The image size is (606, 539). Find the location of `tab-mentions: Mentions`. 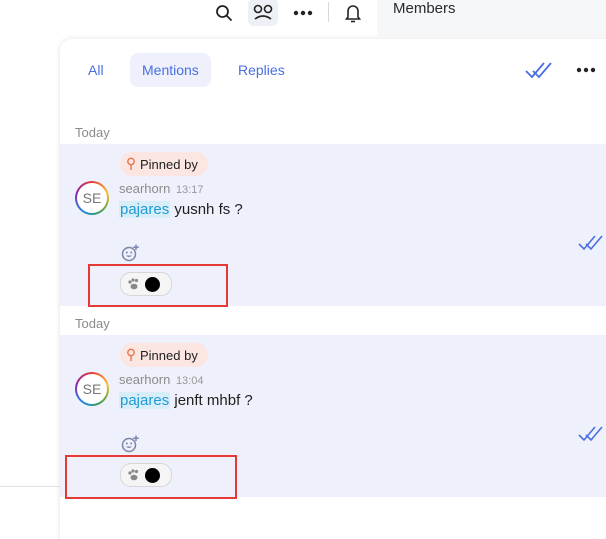

tab-mentions: Mentions is located at coordinates (170, 70).